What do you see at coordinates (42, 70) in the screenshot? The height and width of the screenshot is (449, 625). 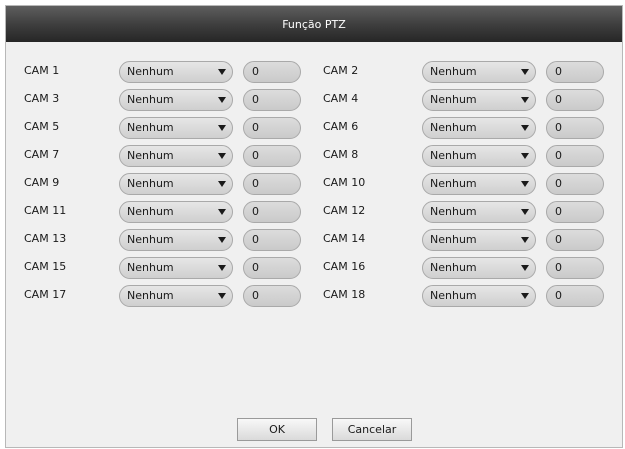 I see `camera-label: CAM 1` at bounding box center [42, 70].